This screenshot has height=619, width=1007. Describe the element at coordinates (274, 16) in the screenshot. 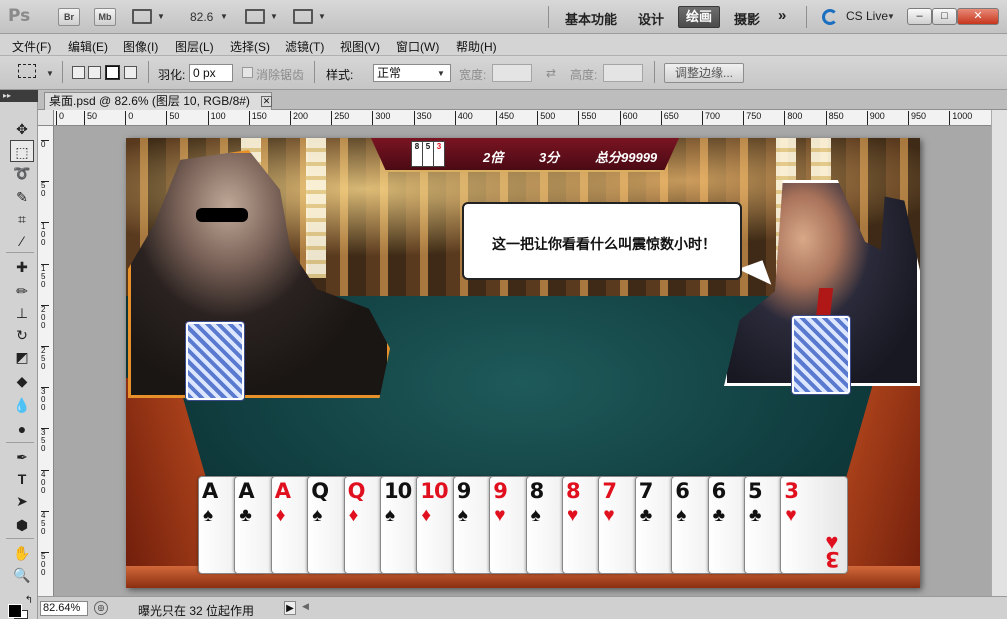

I see `arrange-caret-icon: ▼` at that location.